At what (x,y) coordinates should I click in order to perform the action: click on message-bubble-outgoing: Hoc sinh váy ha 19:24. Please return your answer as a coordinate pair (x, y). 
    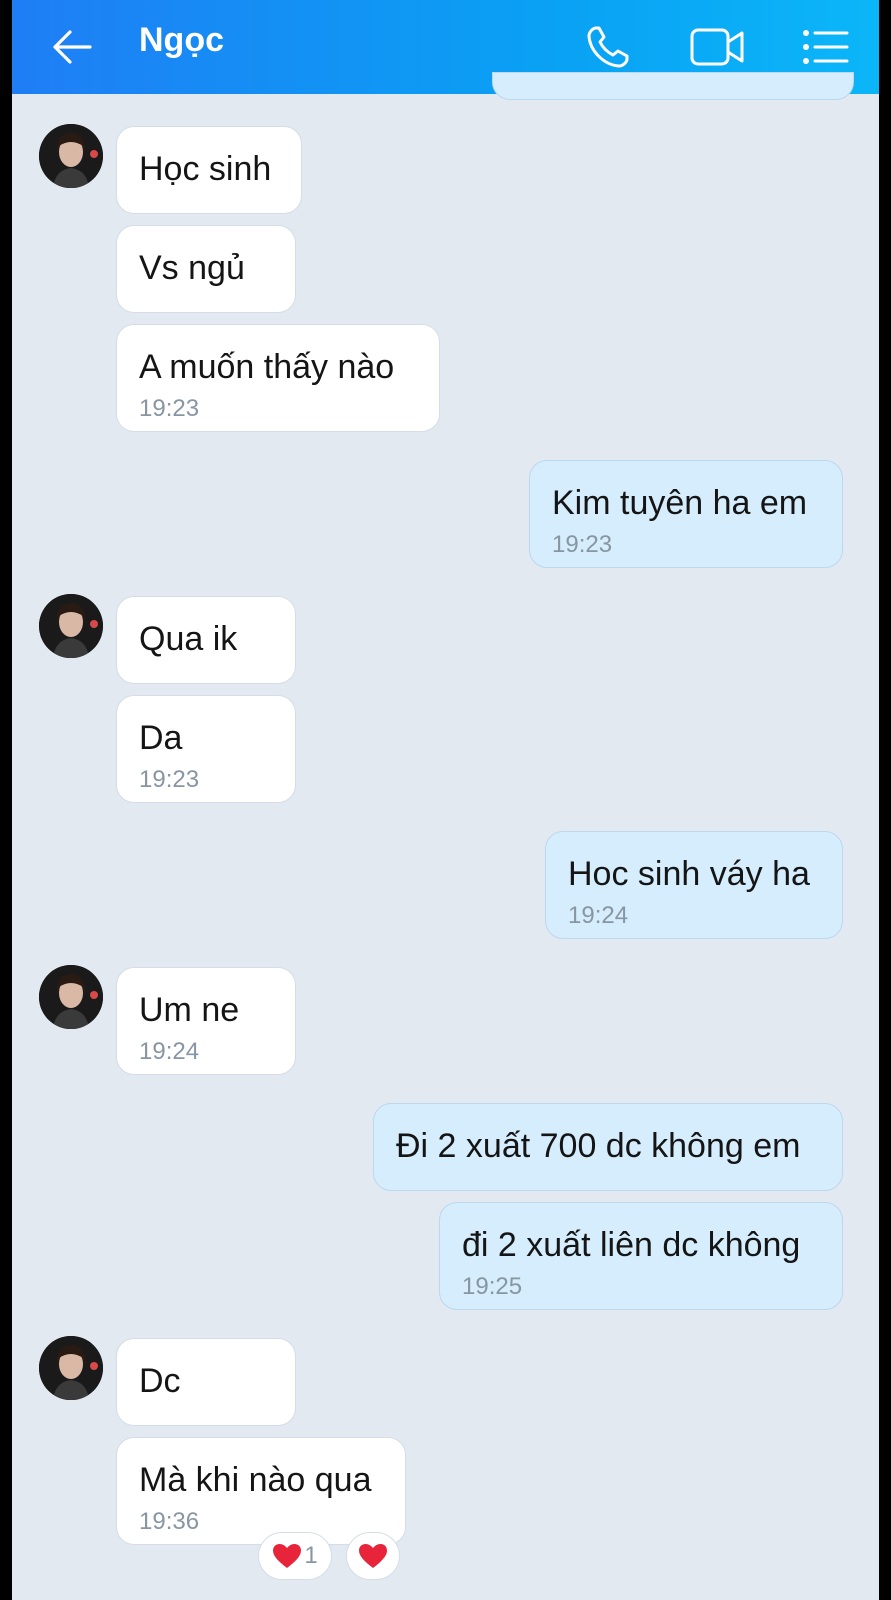
    Looking at the image, I should click on (694, 885).